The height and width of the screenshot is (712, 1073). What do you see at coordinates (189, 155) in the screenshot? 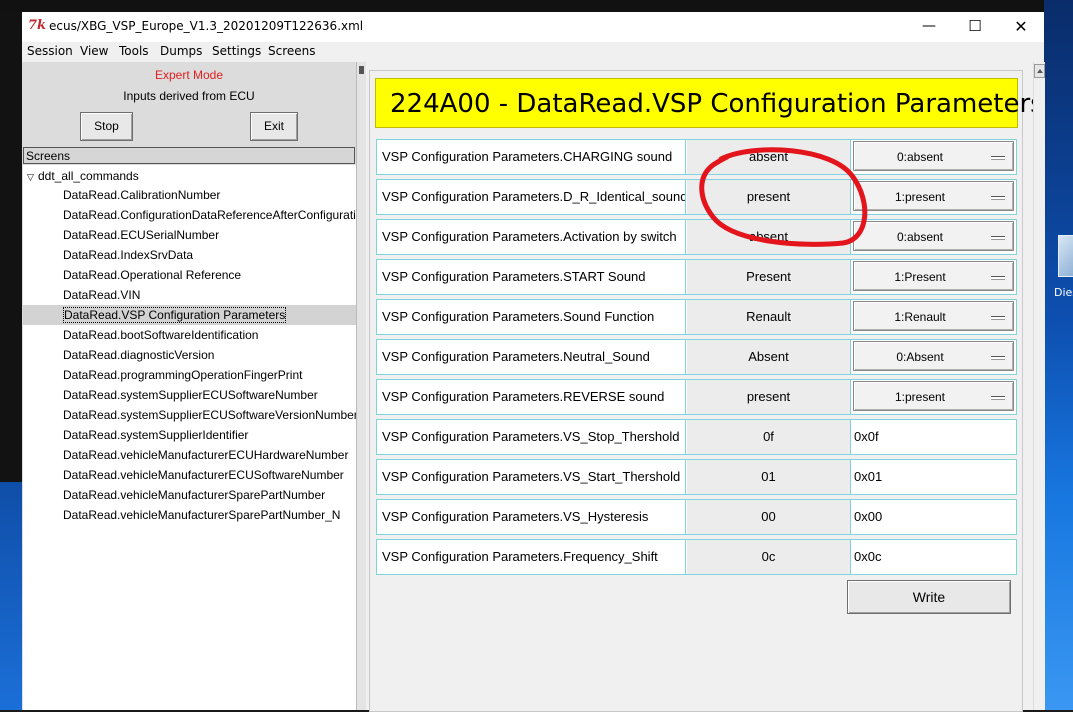
I see `tree-header: Screens` at bounding box center [189, 155].